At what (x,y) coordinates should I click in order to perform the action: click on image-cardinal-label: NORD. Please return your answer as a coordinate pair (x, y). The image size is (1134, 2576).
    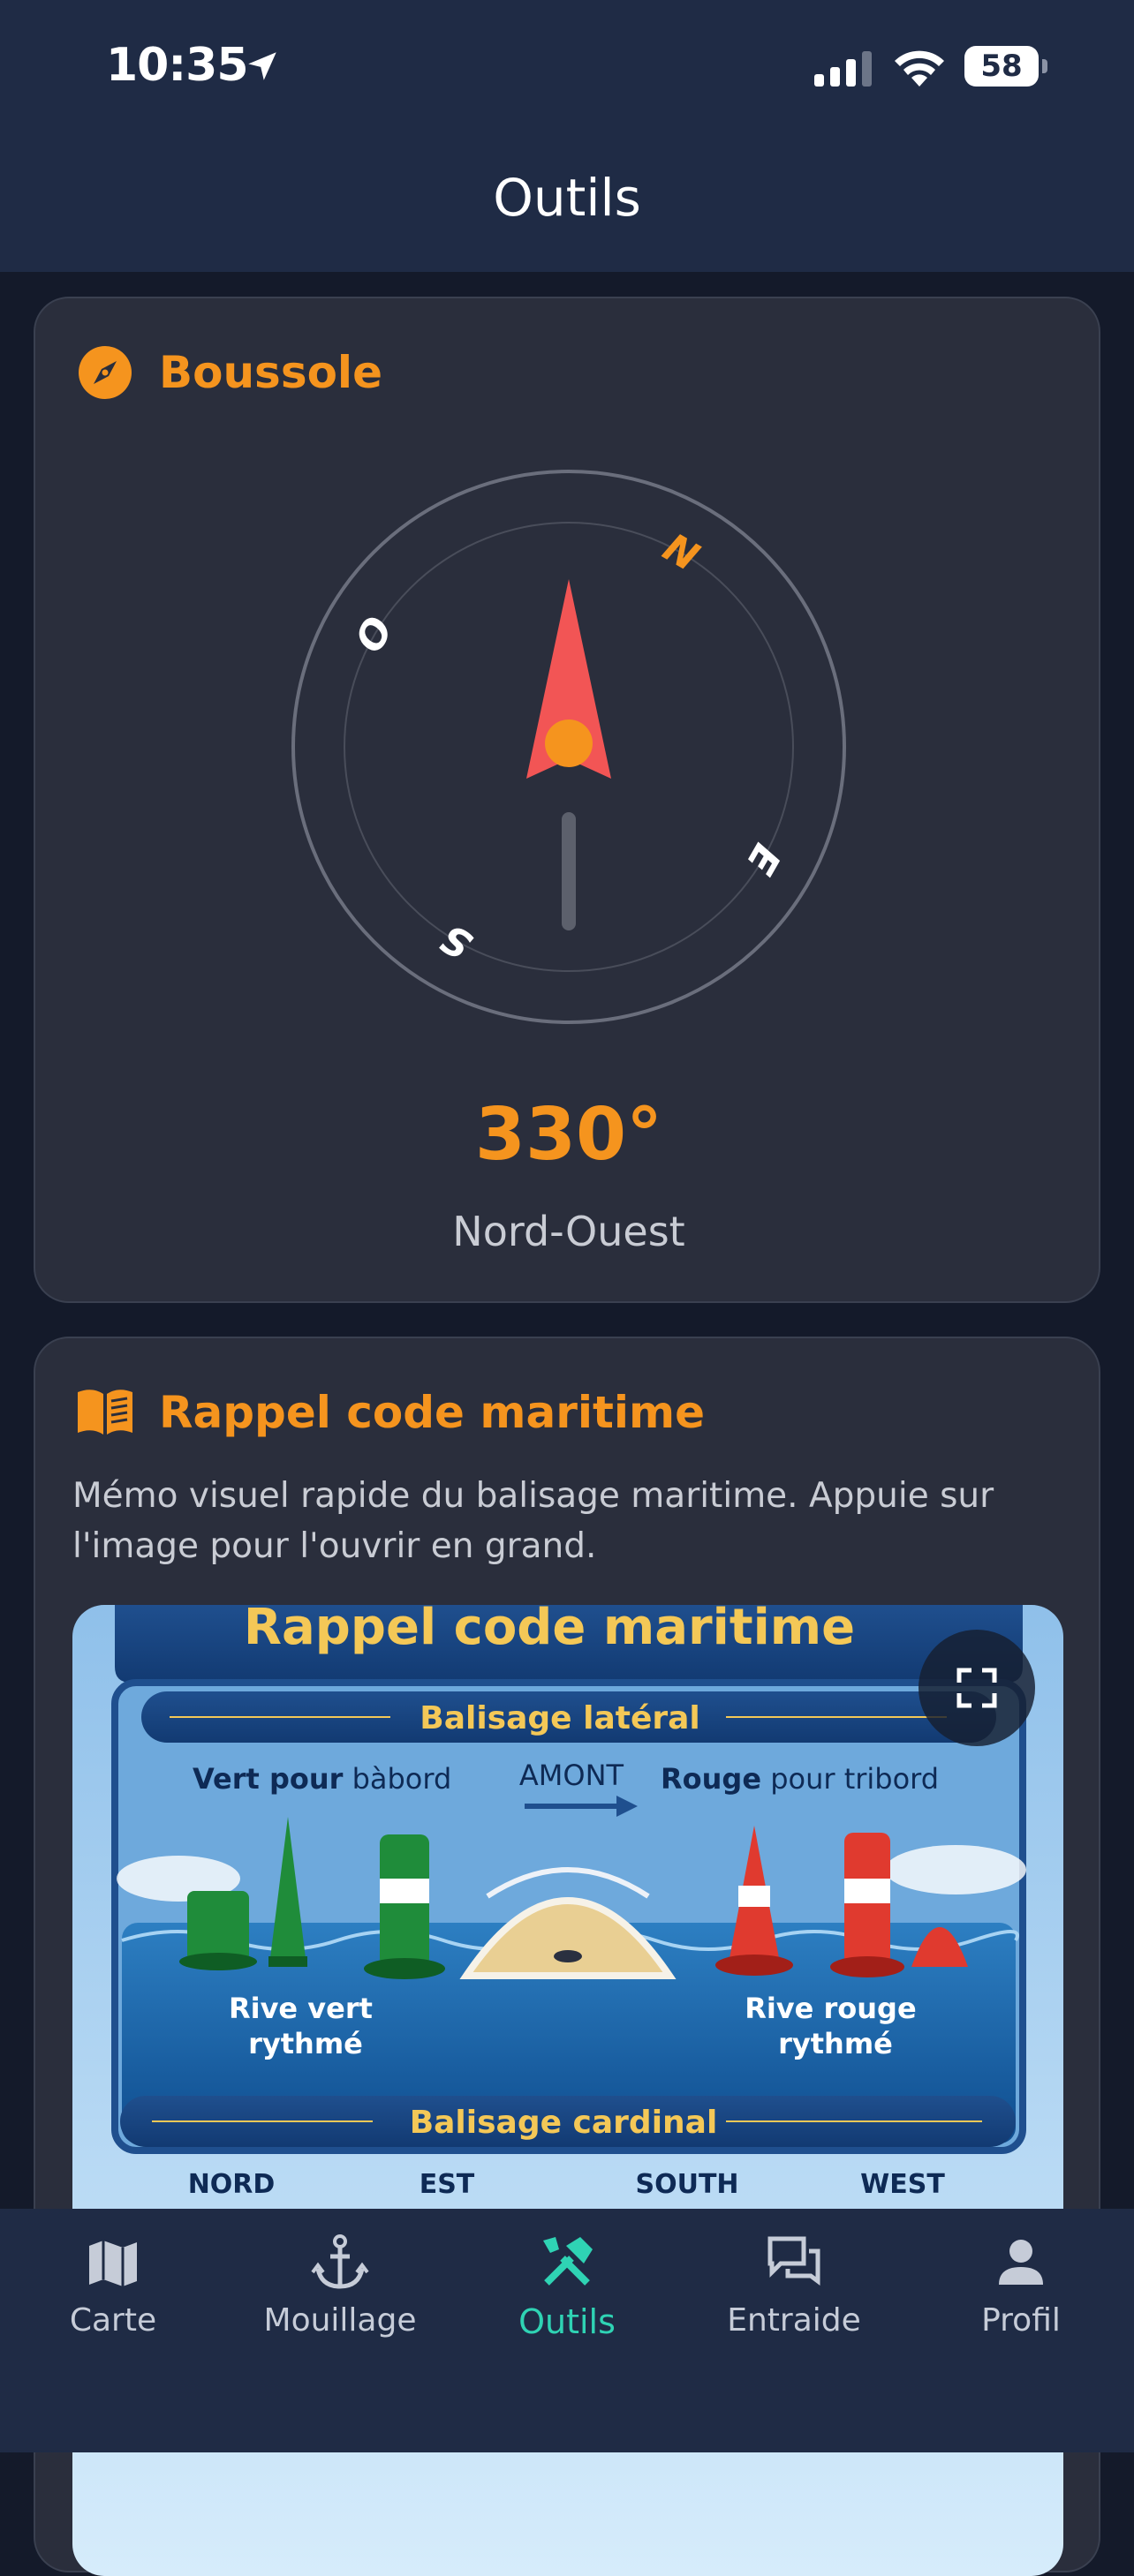
    Looking at the image, I should click on (232, 2184).